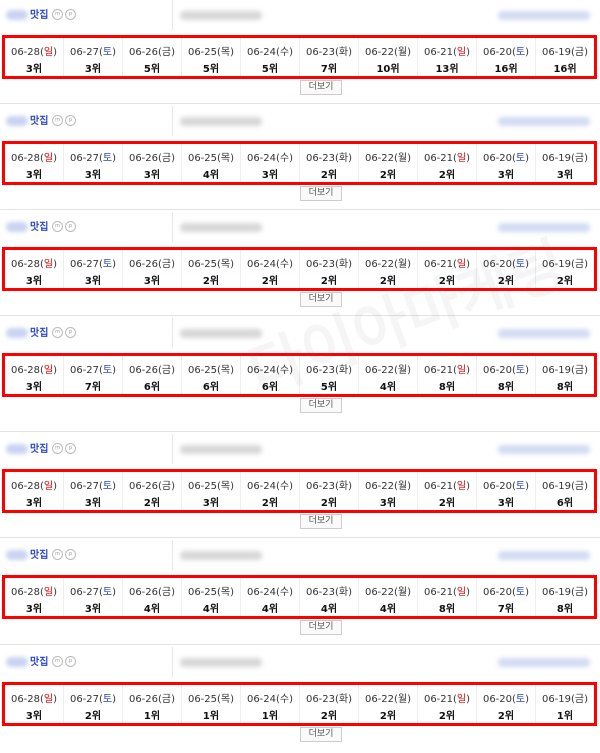  Describe the element at coordinates (447, 264) in the screenshot. I see `rank-date: 06-21(일)` at that location.